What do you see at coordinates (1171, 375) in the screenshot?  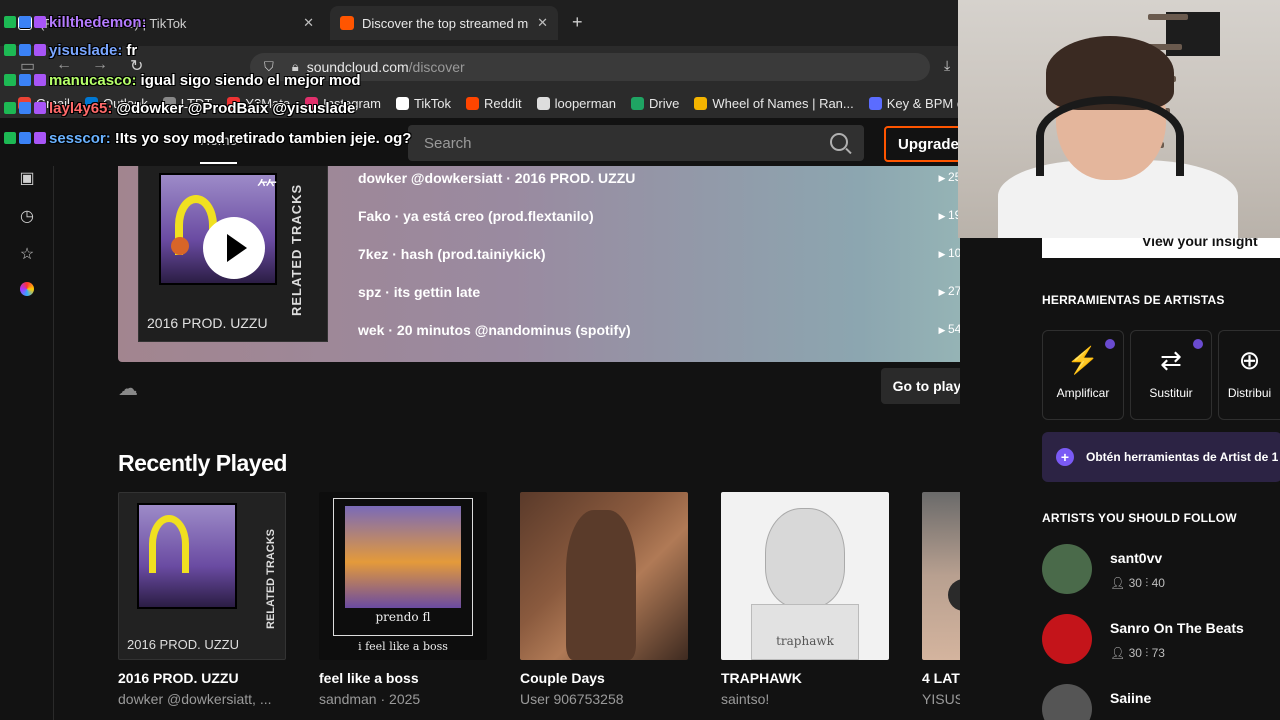 I see `tool-replace: ⇄ Sustituir` at bounding box center [1171, 375].